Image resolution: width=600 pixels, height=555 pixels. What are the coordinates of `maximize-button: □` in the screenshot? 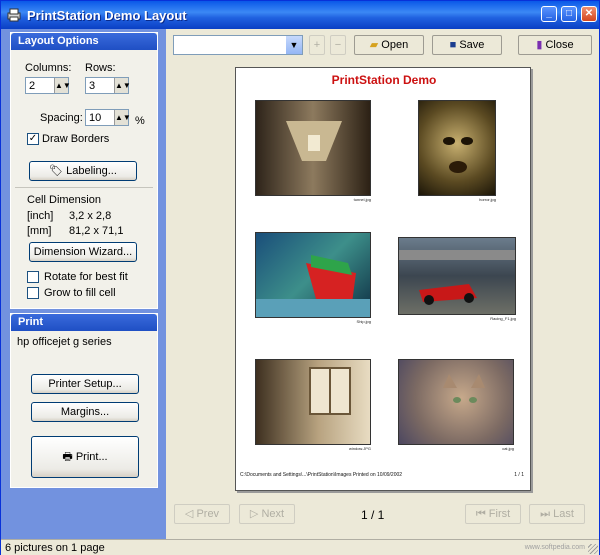 It's located at (569, 14).